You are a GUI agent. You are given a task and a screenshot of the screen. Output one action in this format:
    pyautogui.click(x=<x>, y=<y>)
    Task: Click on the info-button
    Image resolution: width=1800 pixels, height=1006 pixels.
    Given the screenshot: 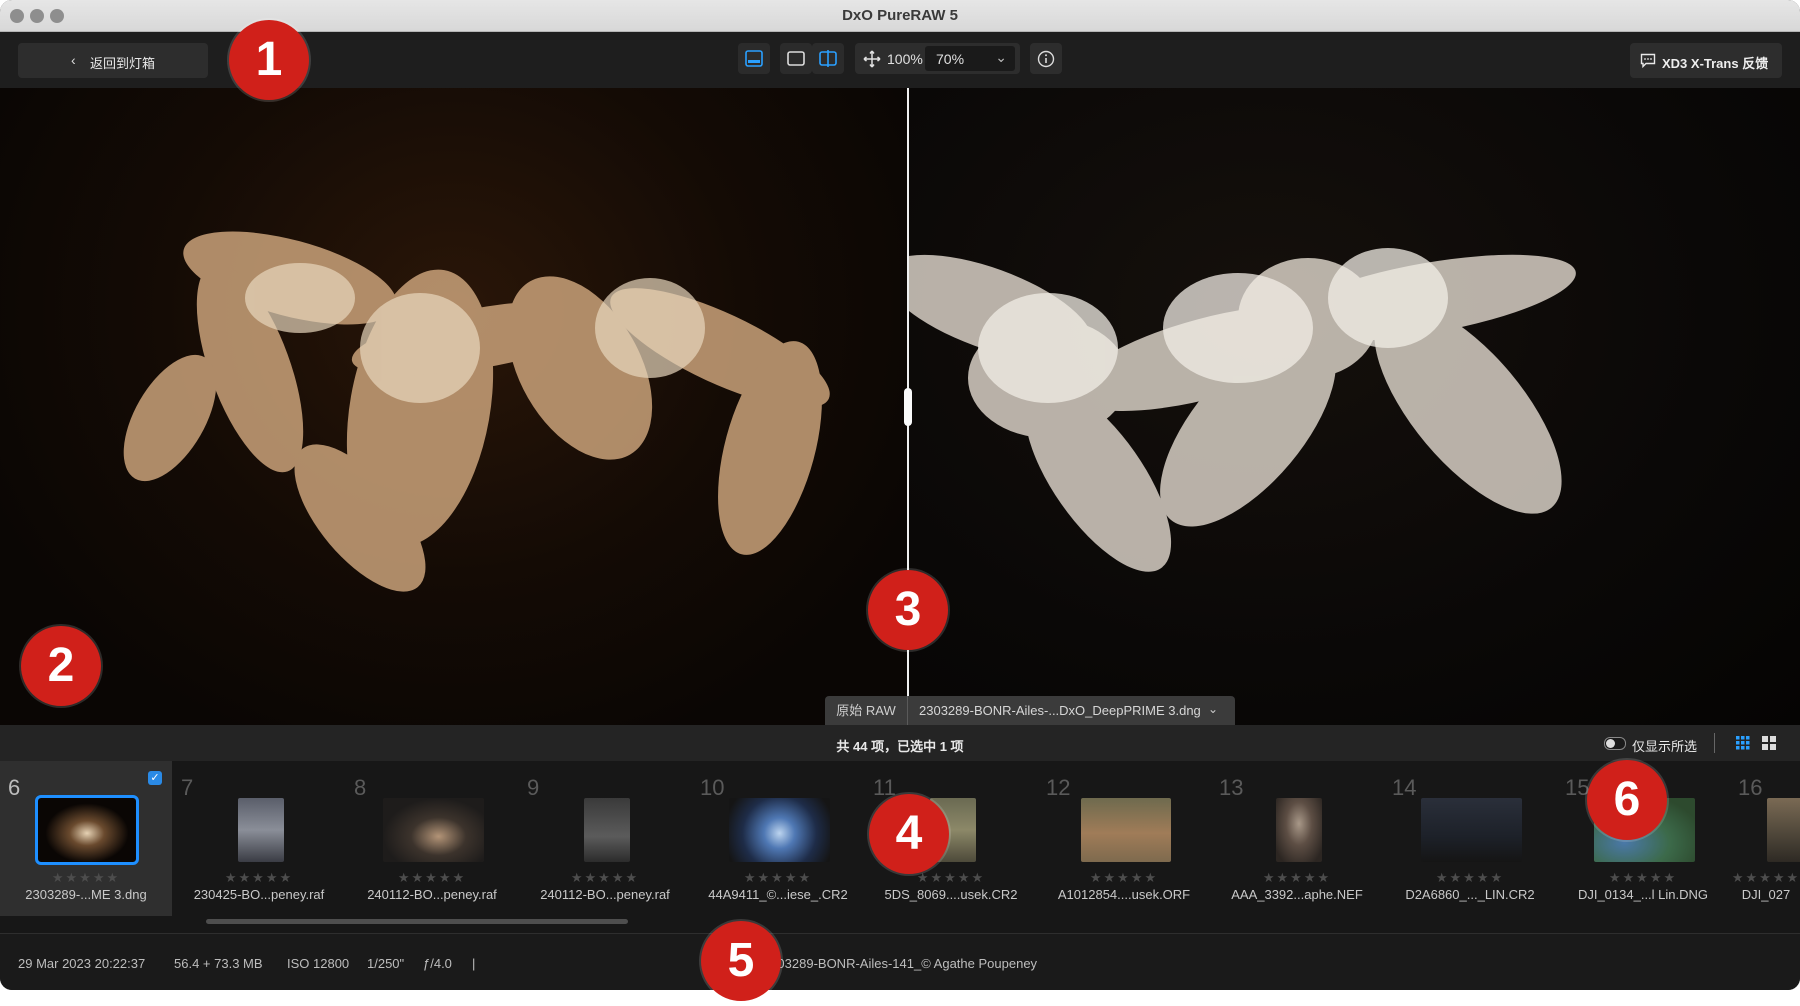 What is the action you would take?
    pyautogui.click(x=1046, y=58)
    